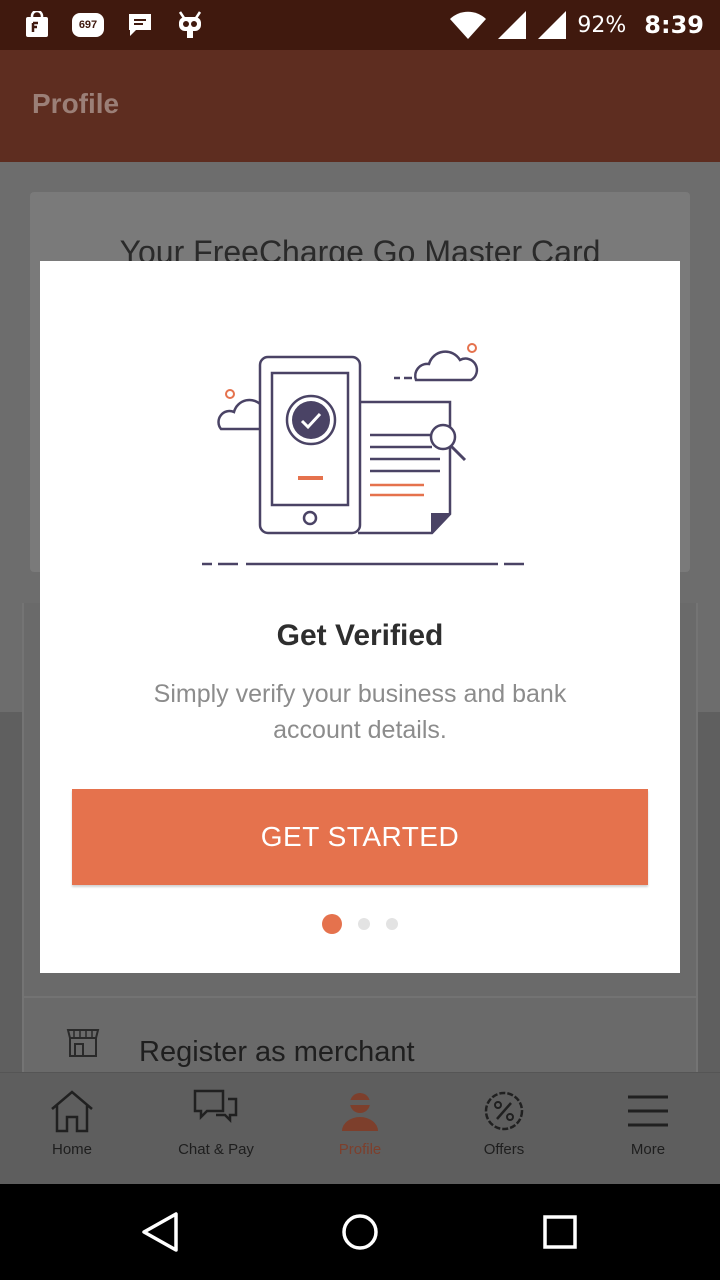 Image resolution: width=720 pixels, height=1280 pixels. I want to click on get-started-button: GET STARTED, so click(360, 837).